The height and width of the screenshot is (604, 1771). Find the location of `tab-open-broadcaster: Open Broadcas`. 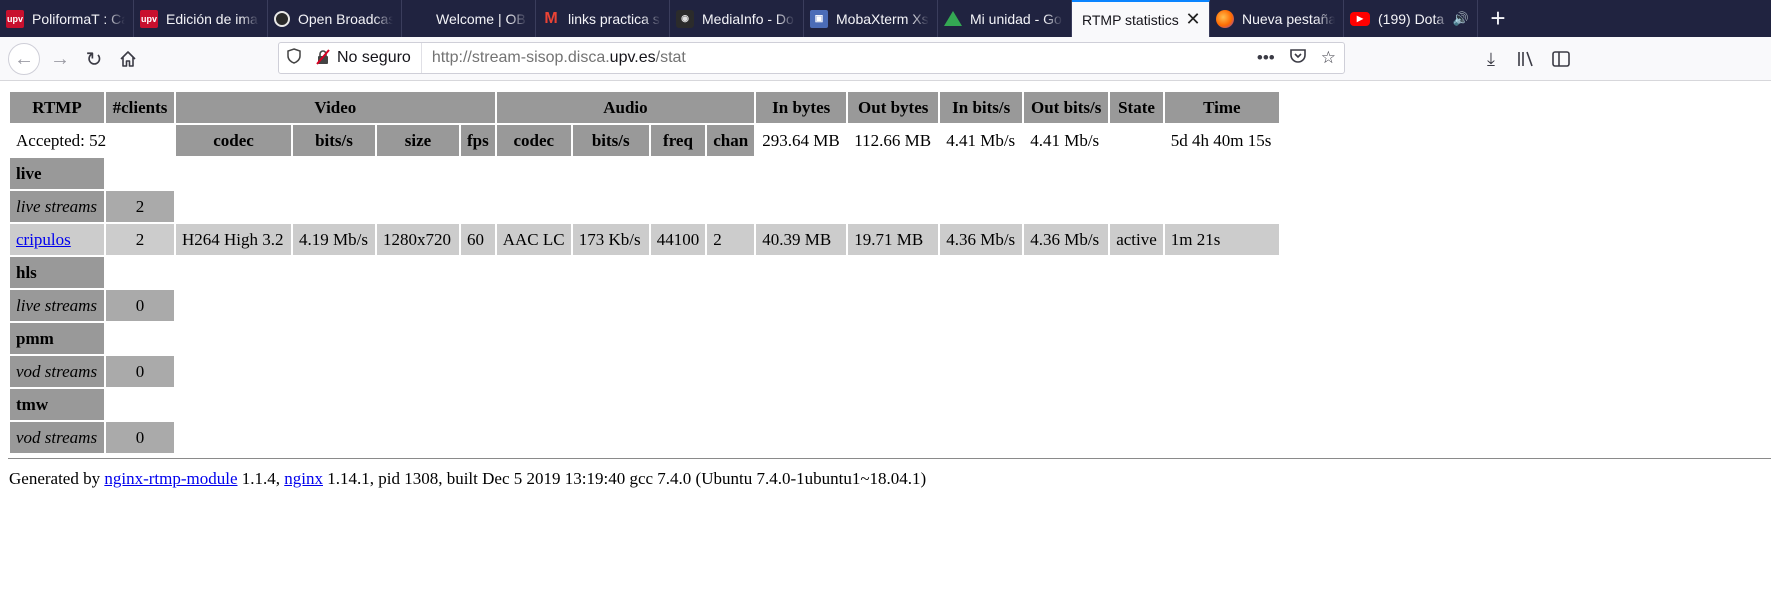

tab-open-broadcaster: Open Broadcas is located at coordinates (335, 18).